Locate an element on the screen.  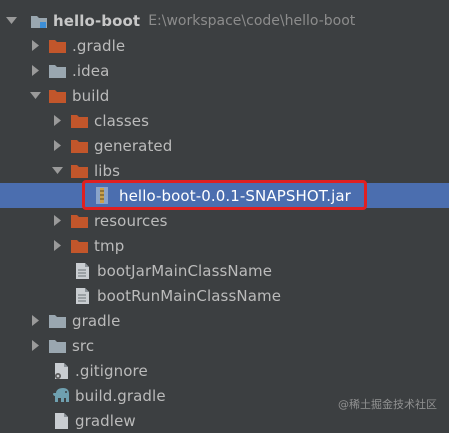
tree-row-tmp: tmp is located at coordinates (224, 245).